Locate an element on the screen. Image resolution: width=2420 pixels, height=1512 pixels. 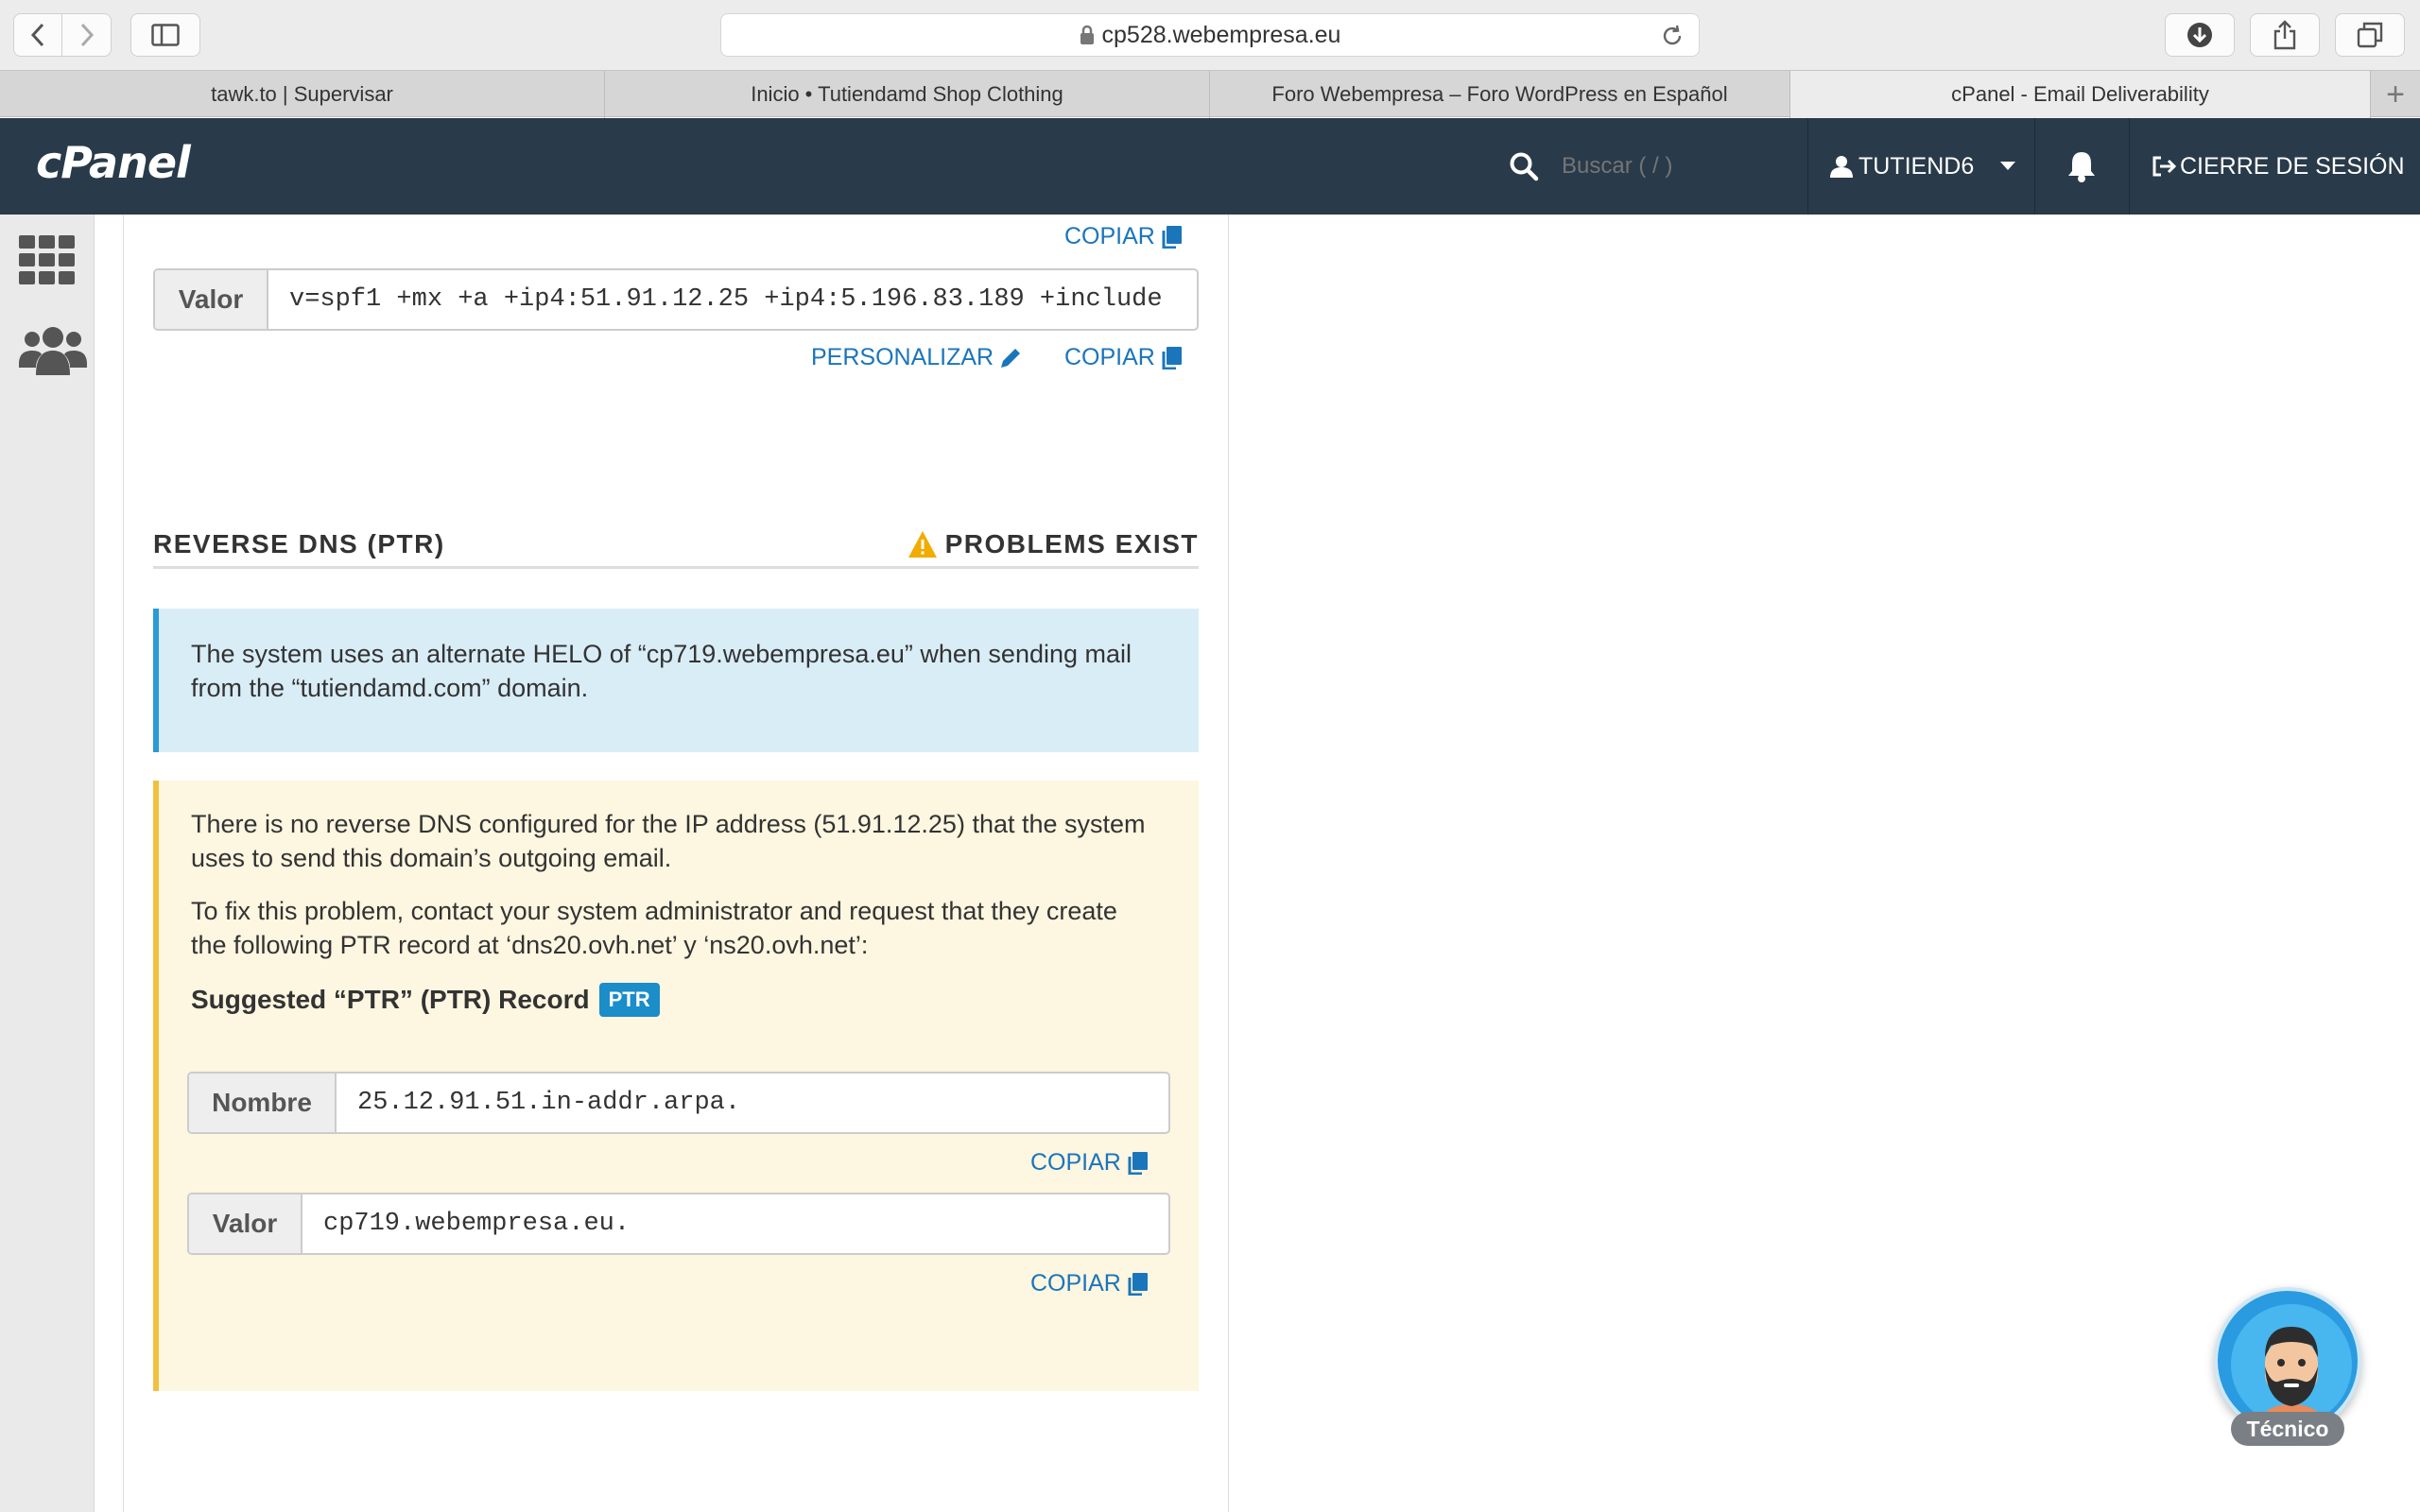
copy-ptr-value-button: COPIAR is located at coordinates (1089, 1283).